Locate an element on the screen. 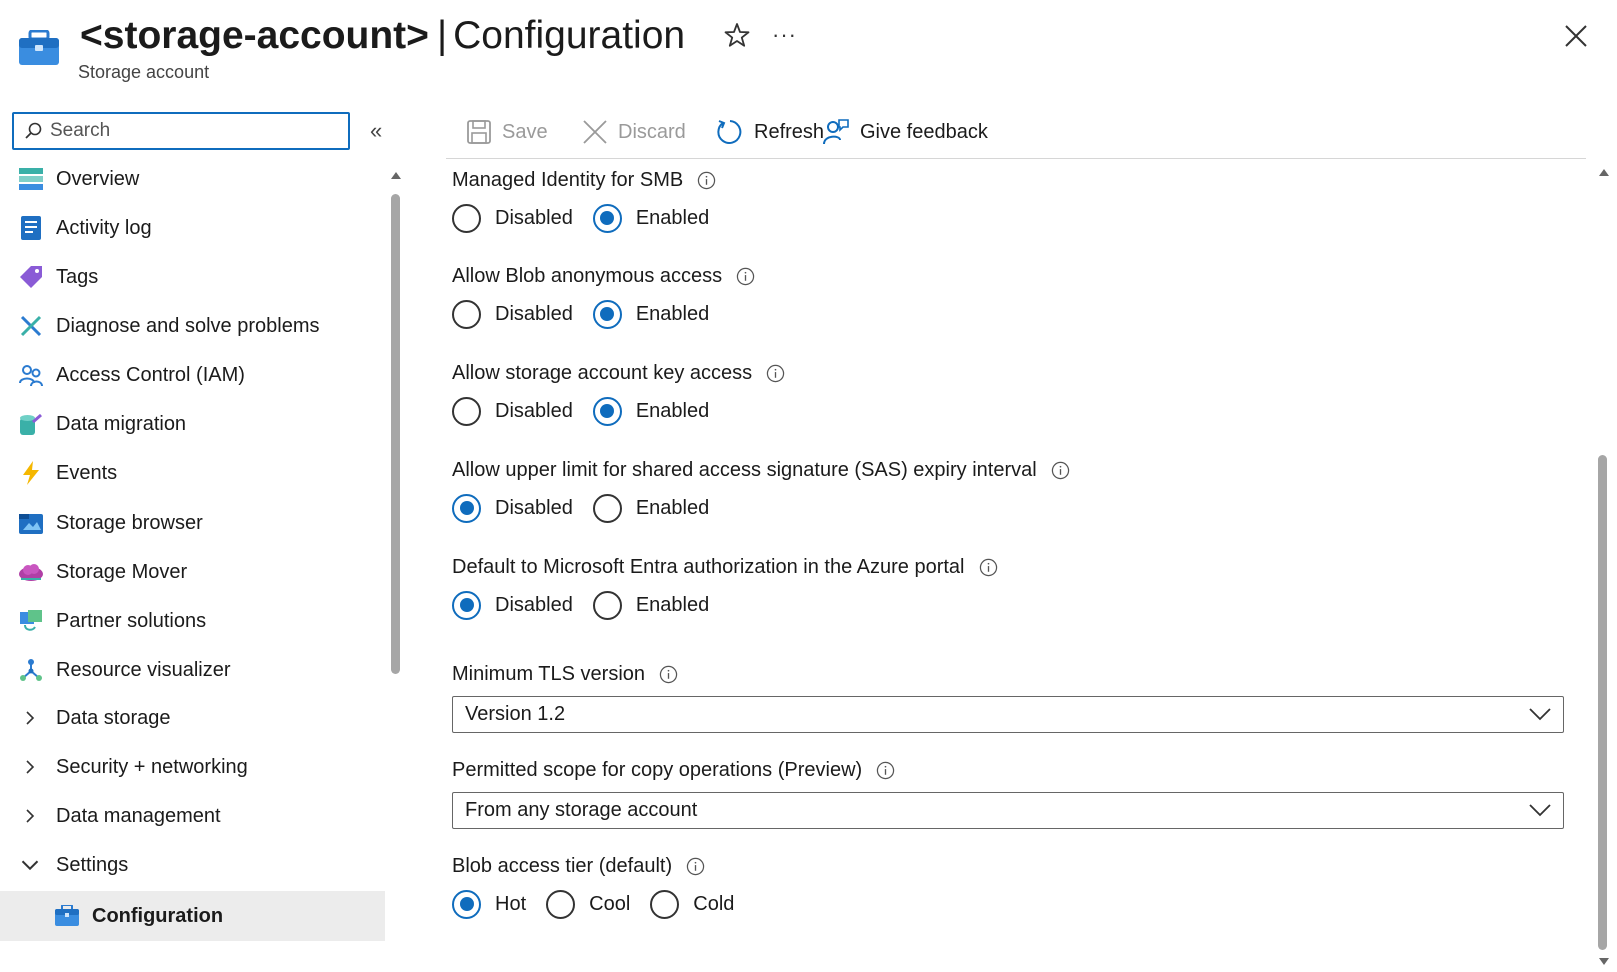 This screenshot has height=972, width=1617. sidebar-item-tags: Tags is located at coordinates (192, 277).